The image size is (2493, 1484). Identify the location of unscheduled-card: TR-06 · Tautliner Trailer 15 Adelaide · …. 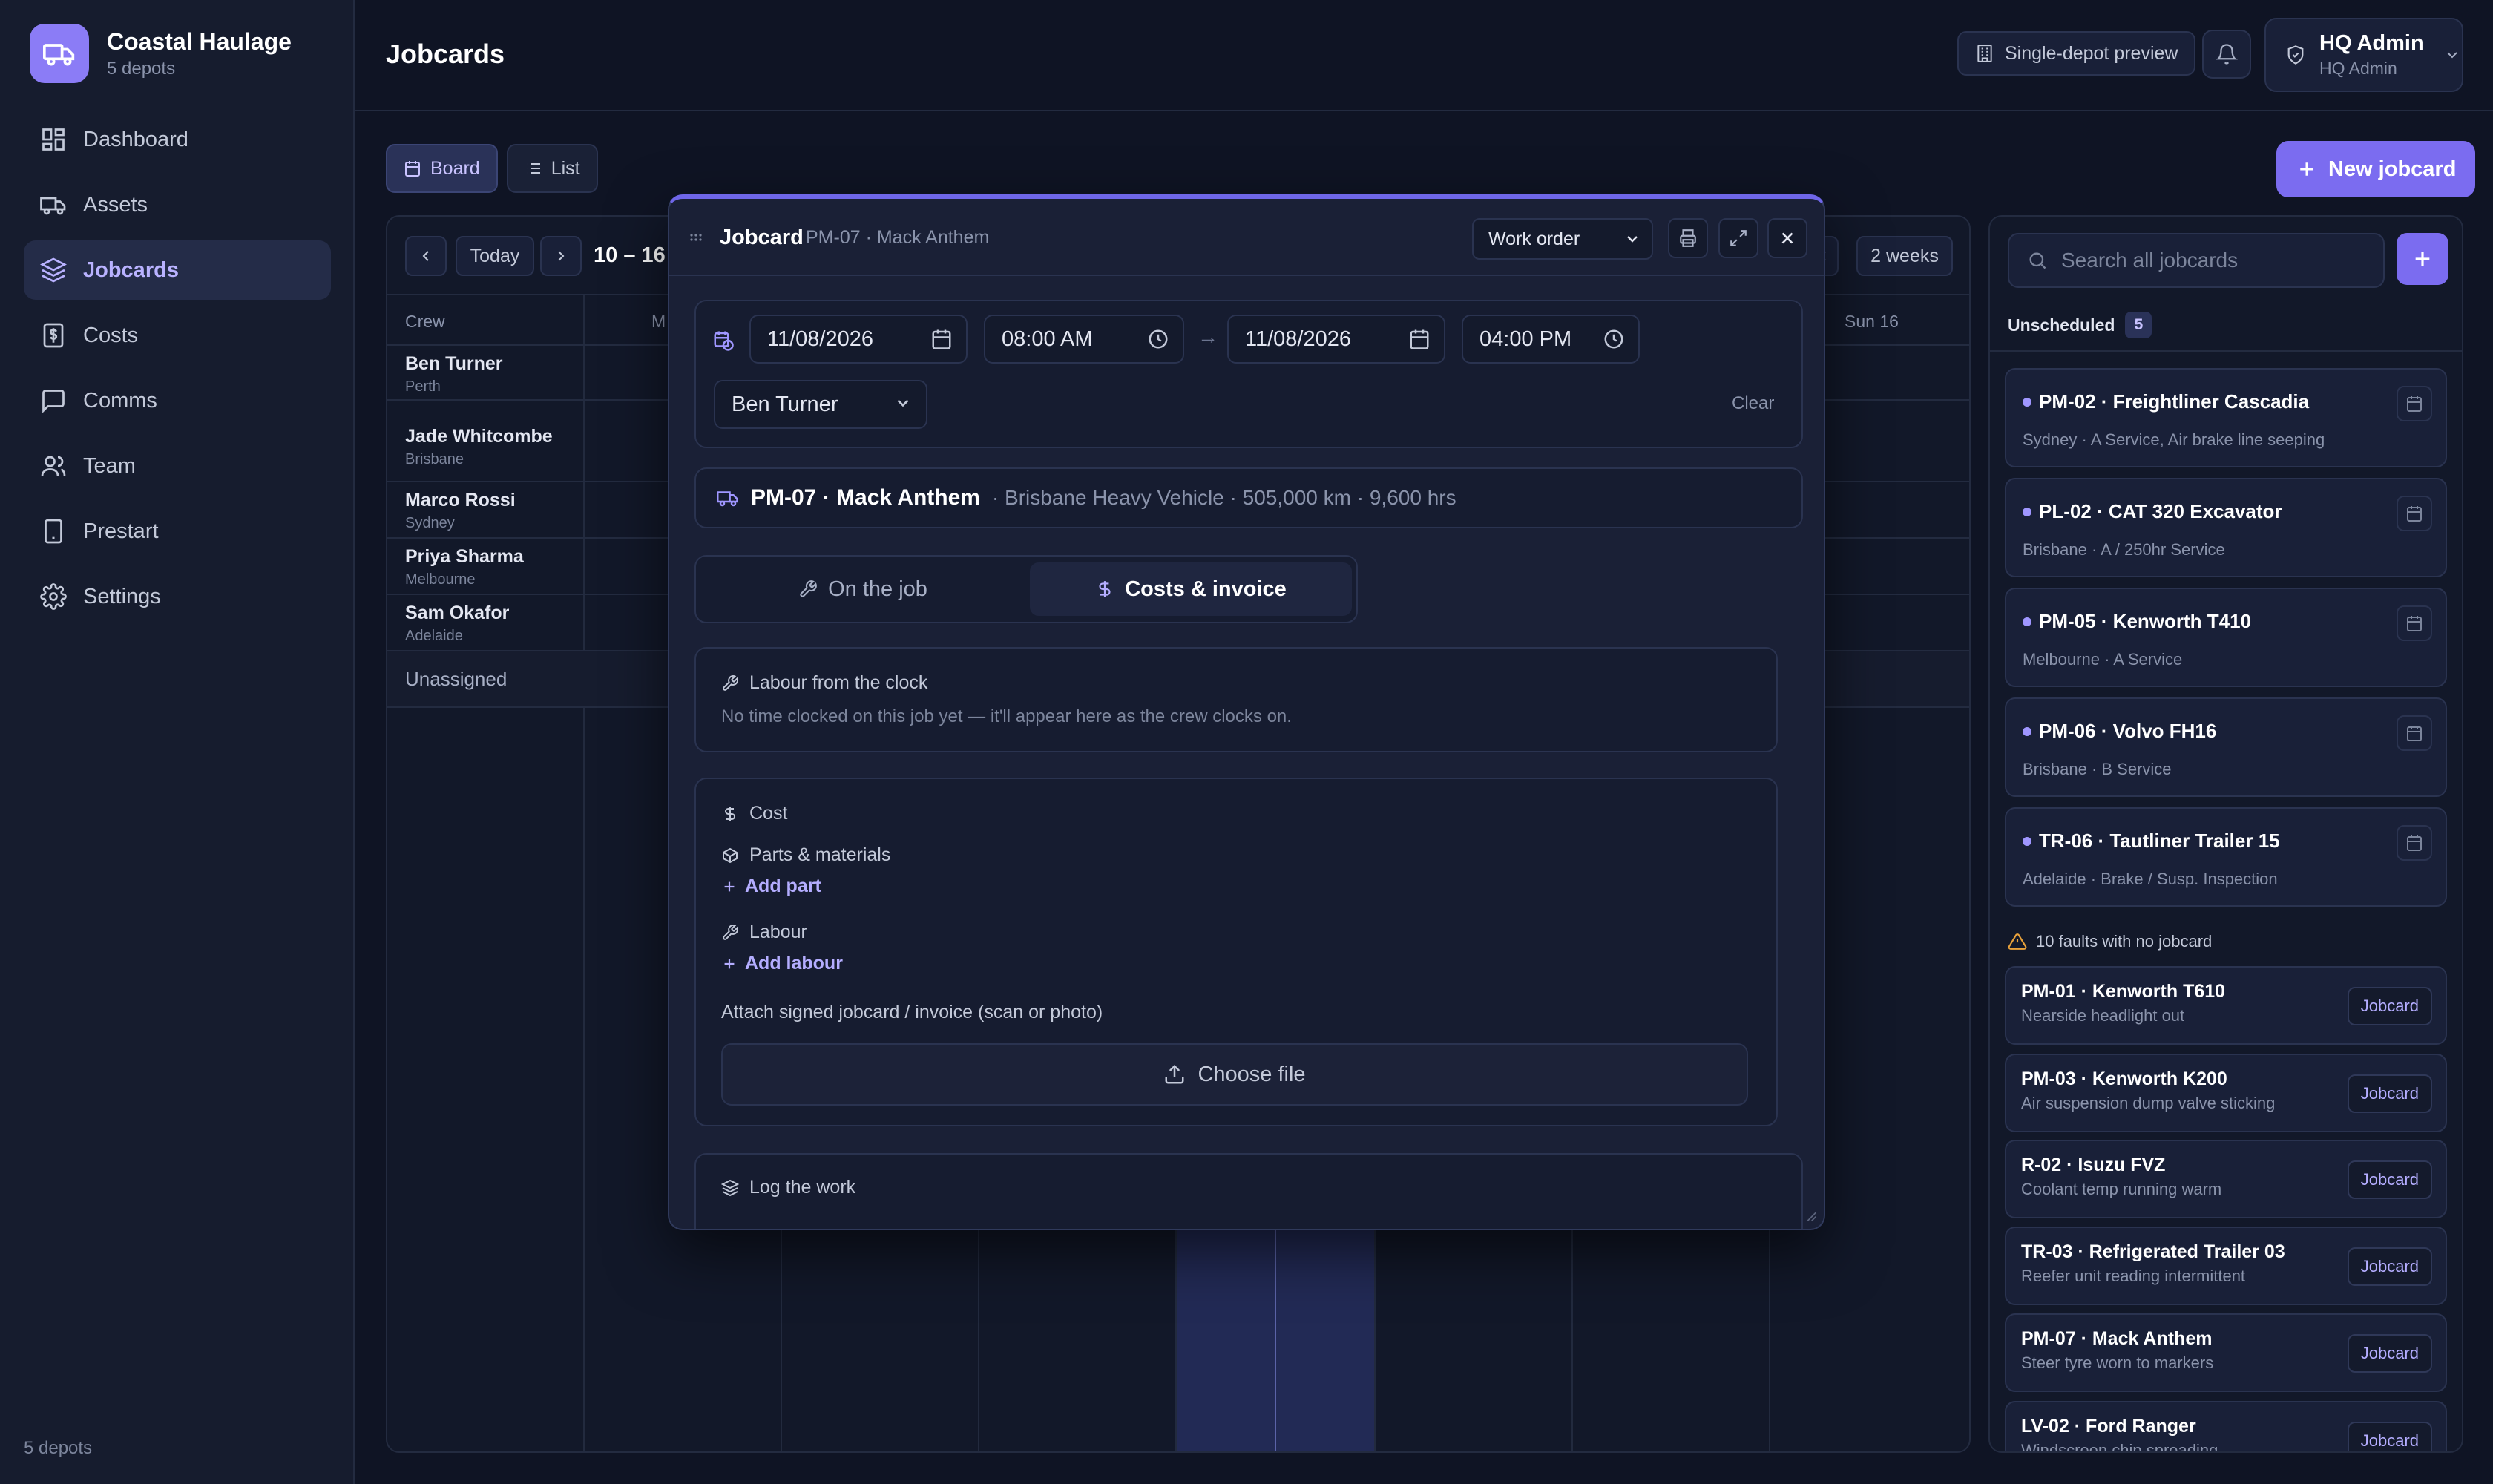
(2226, 857).